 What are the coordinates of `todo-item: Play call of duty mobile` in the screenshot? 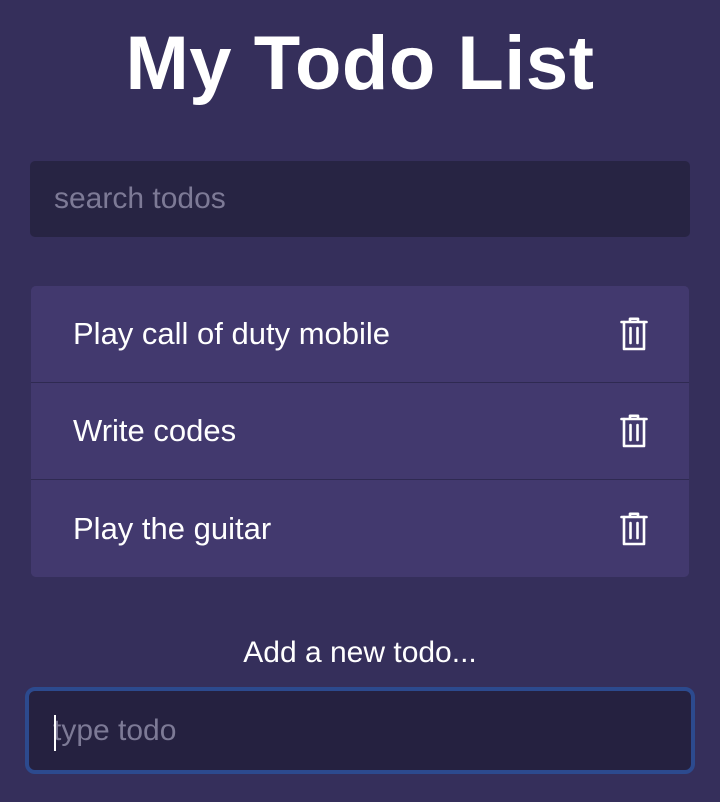 It's located at (360, 334).